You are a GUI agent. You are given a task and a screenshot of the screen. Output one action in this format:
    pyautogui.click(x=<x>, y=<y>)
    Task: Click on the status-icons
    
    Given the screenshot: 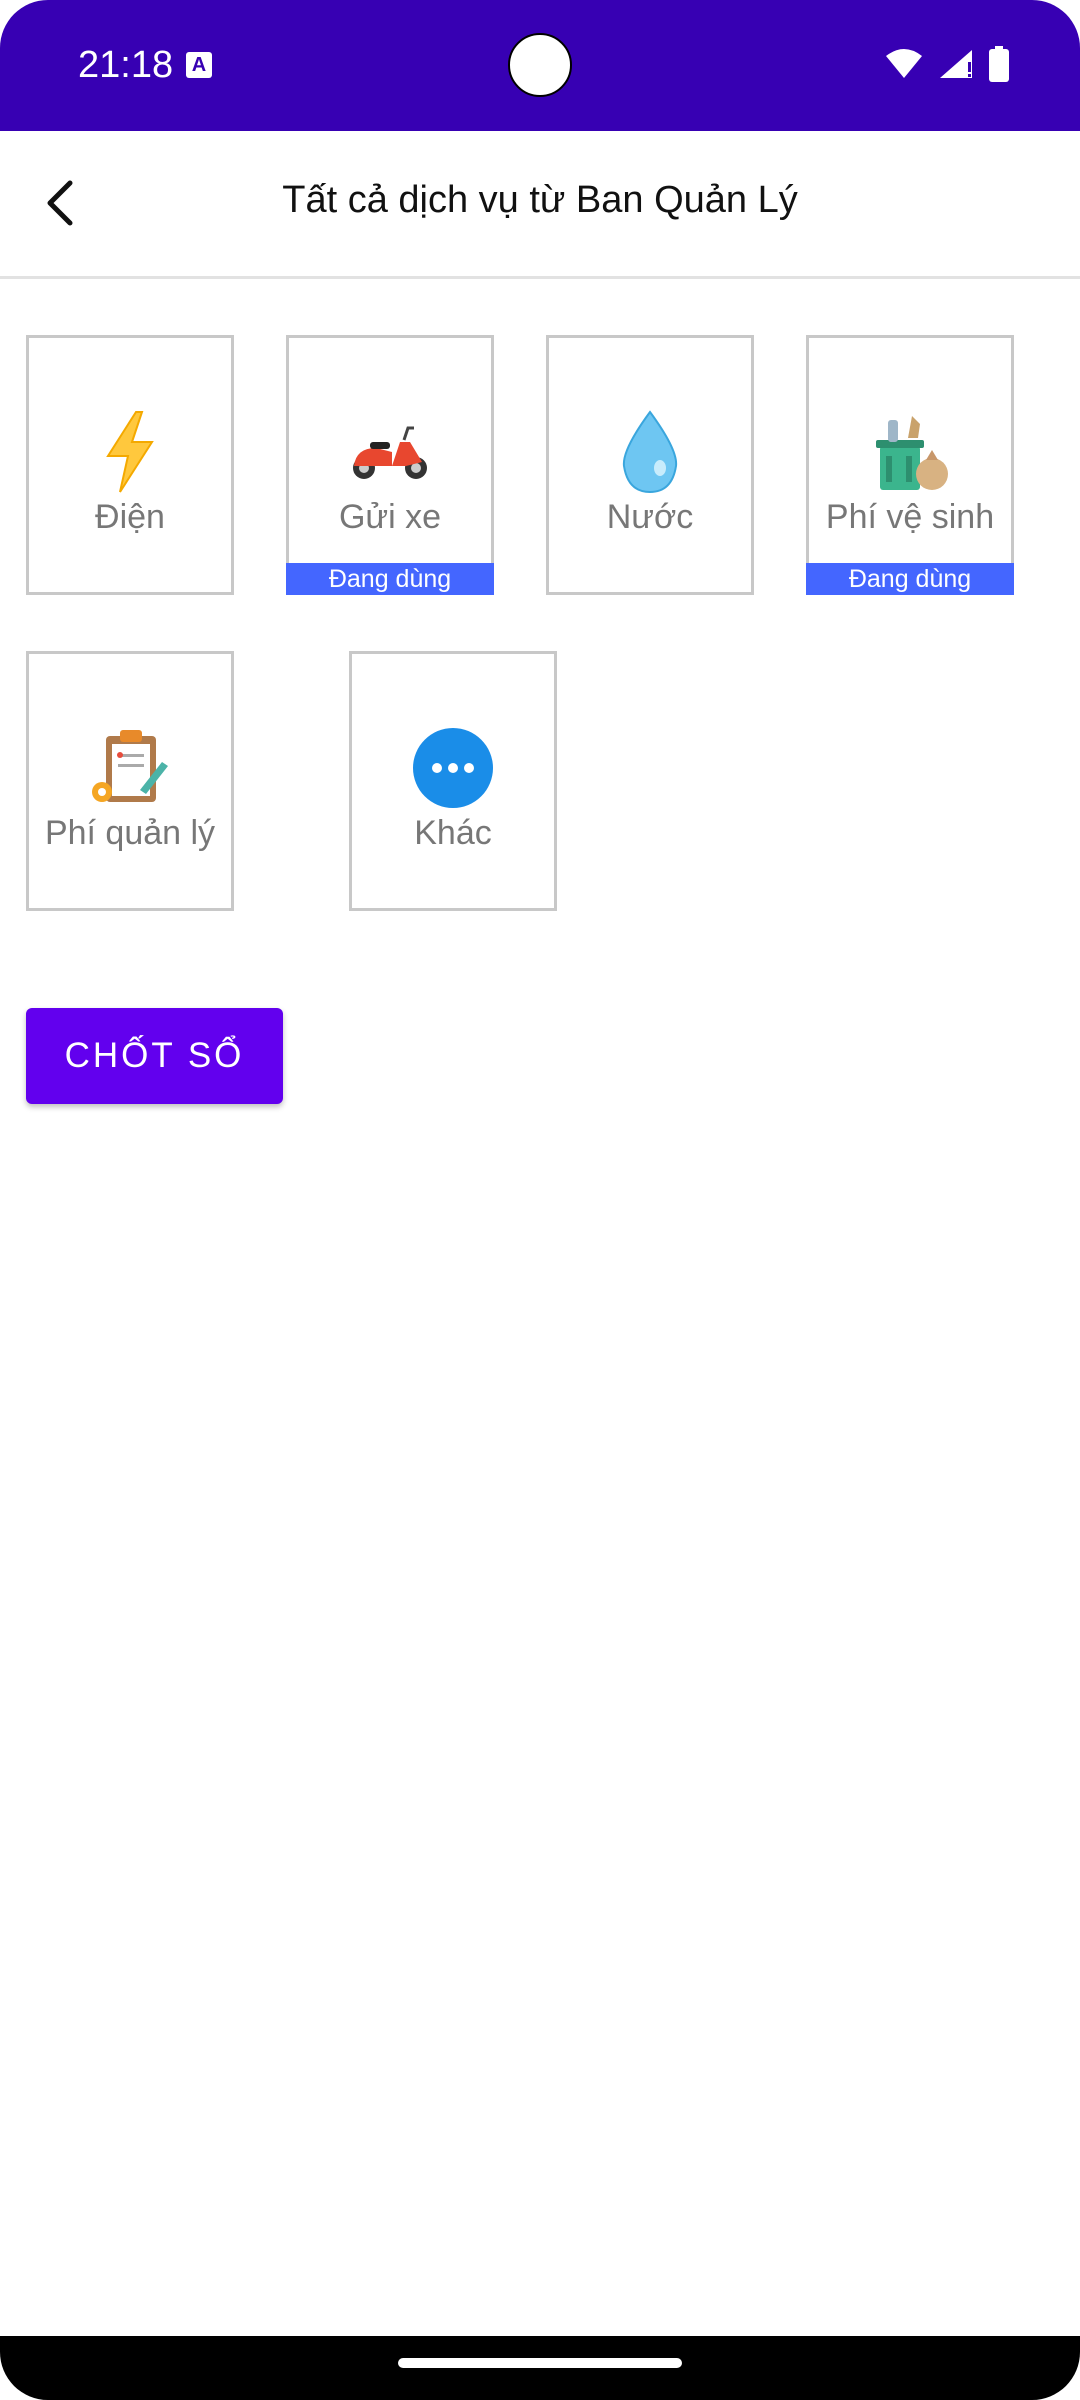 What is the action you would take?
    pyautogui.click(x=947, y=64)
    